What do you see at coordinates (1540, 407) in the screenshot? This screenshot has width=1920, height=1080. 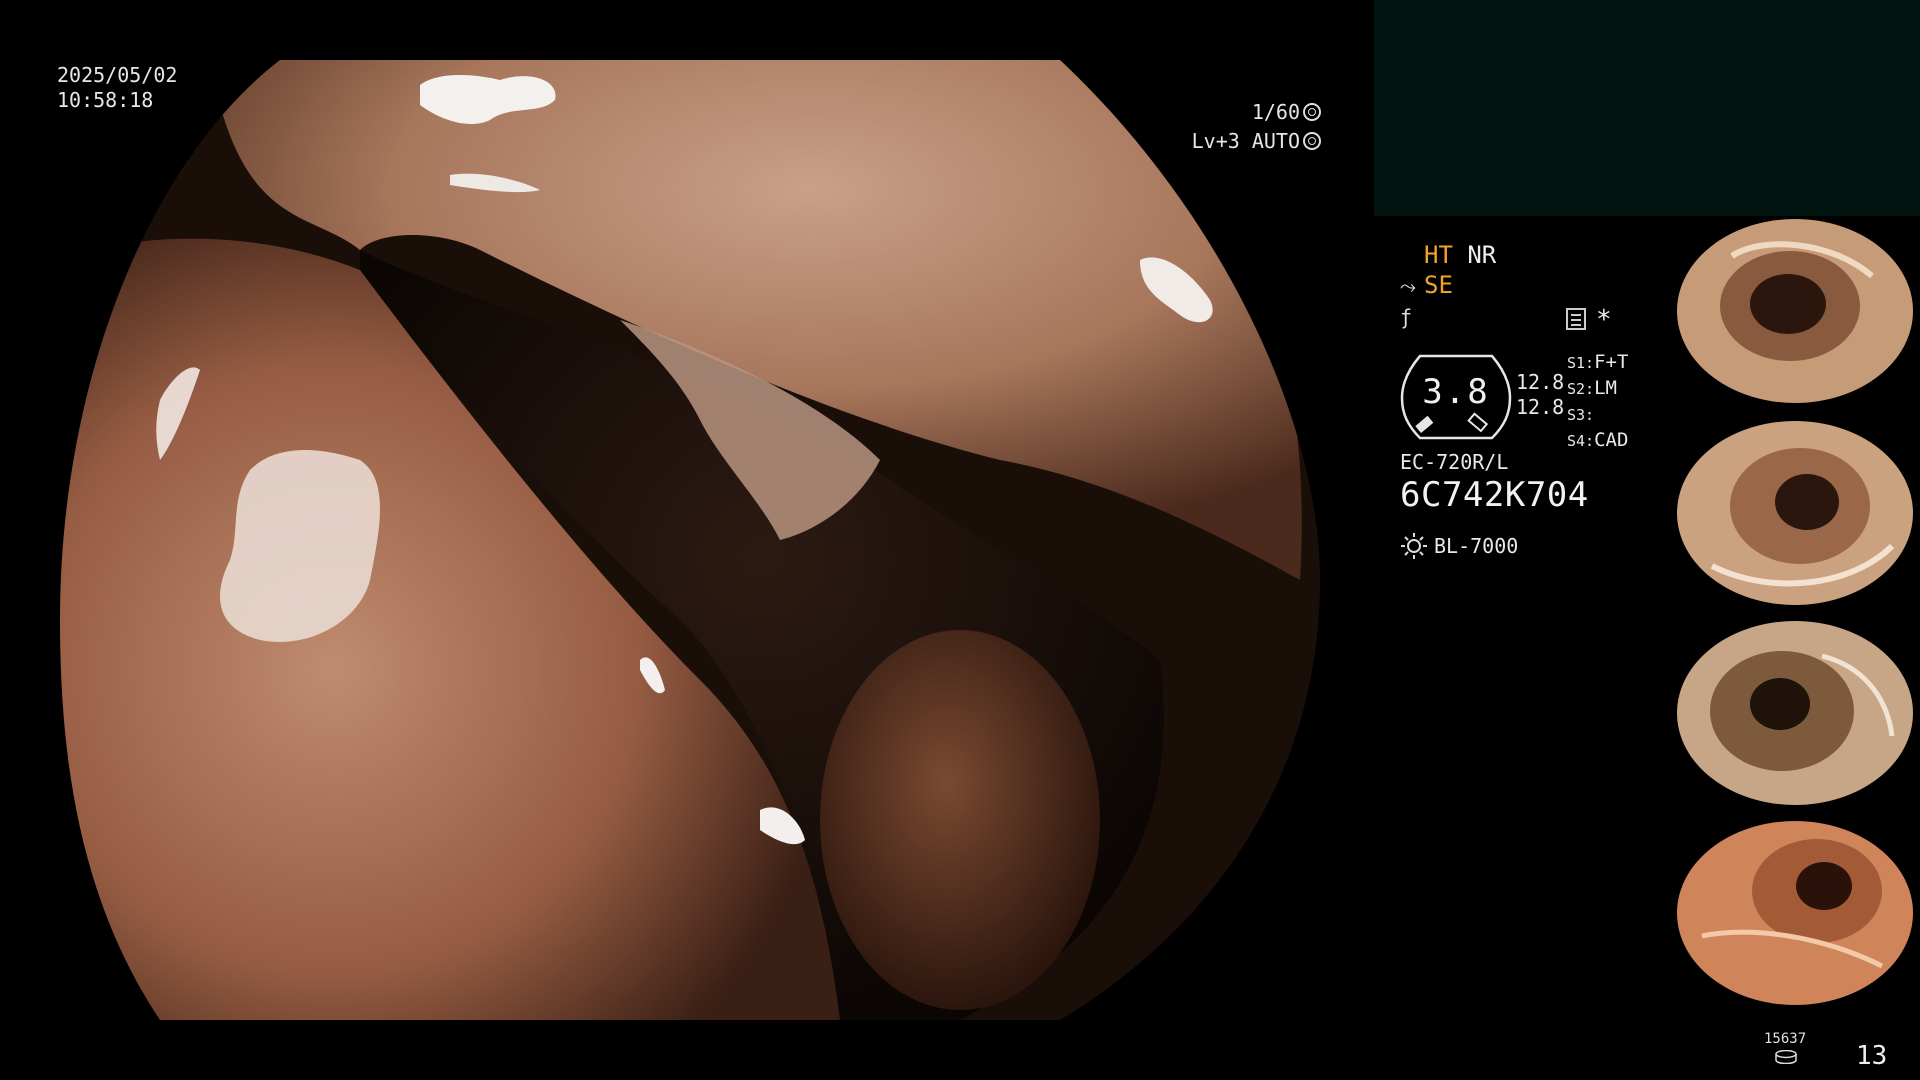 I see `gauge-side-bottom: 12.8` at bounding box center [1540, 407].